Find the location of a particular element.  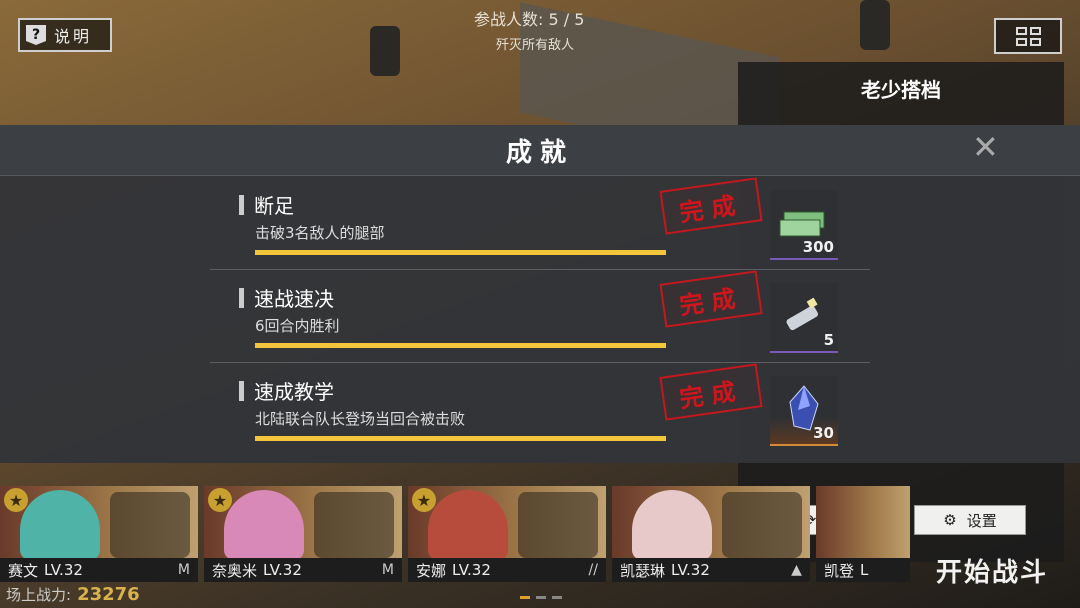

objective-text: 歼灭所有敌人 is located at coordinates (535, 45).